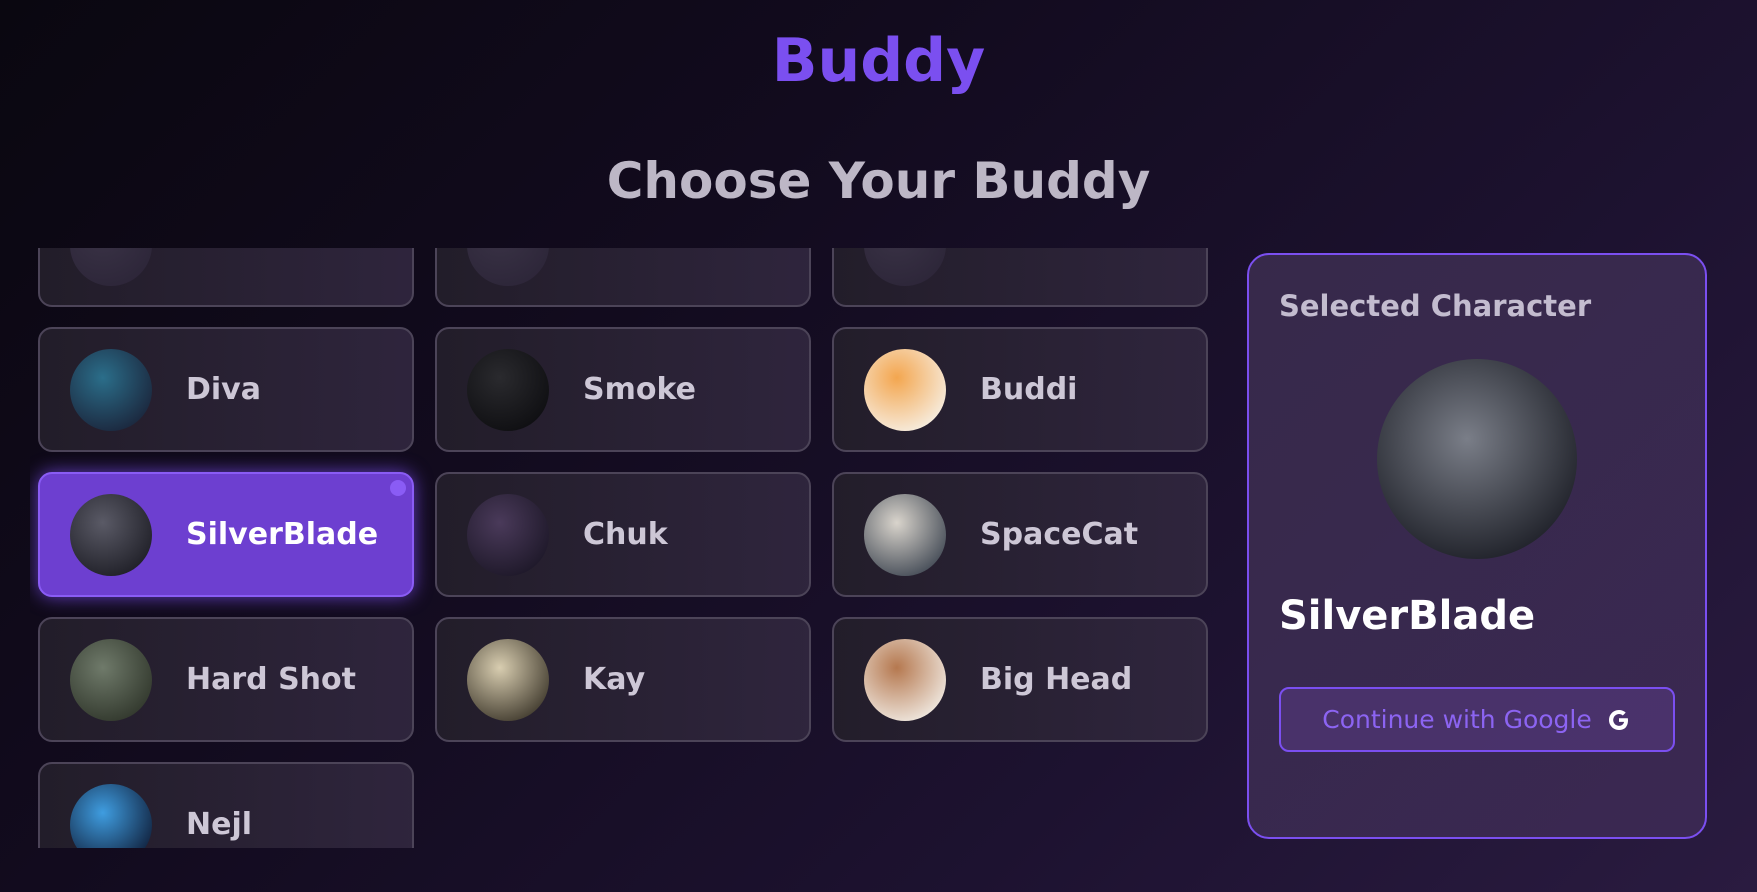 The height and width of the screenshot is (892, 1757). Describe the element at coordinates (508, 679) in the screenshot. I see `kay-avatar` at that location.